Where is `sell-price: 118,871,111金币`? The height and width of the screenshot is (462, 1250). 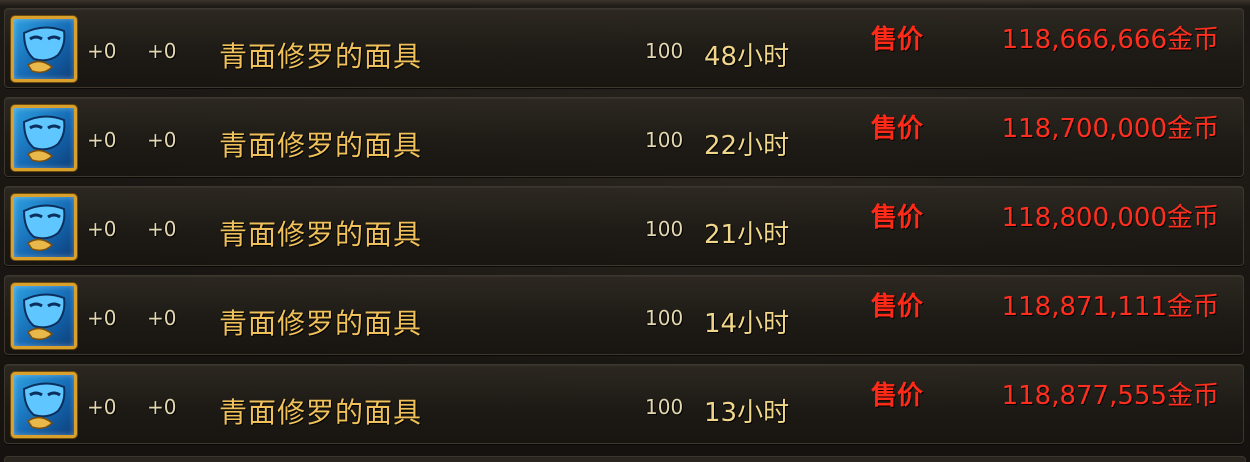
sell-price: 118,871,111金币 is located at coordinates (1110, 307).